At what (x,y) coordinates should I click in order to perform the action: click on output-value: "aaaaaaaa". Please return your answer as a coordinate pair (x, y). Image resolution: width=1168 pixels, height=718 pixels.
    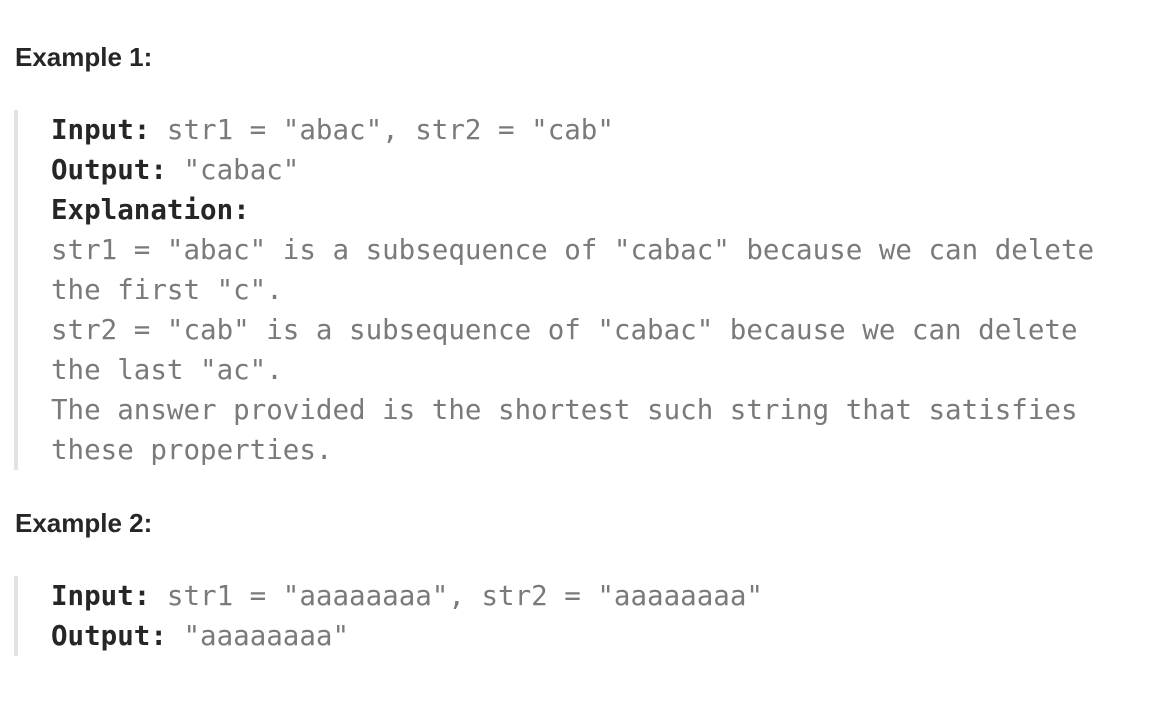
    Looking at the image, I should click on (258, 636).